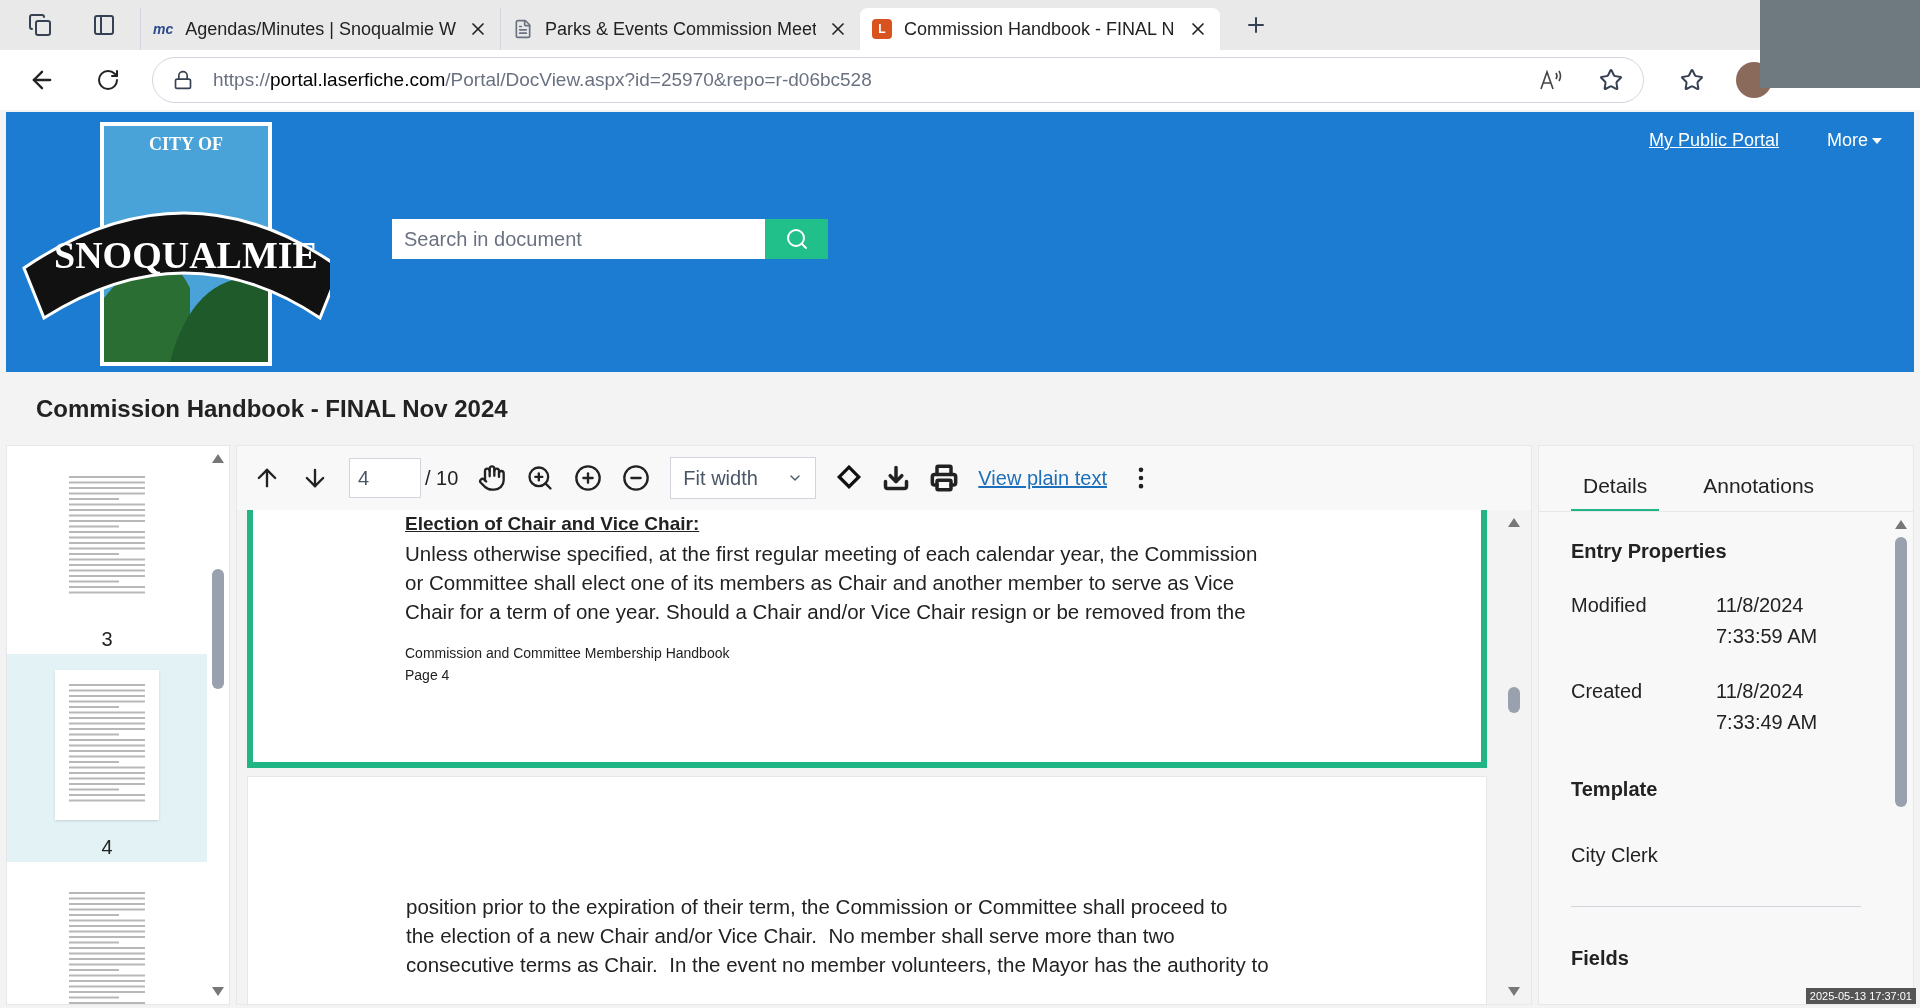 This screenshot has width=1920, height=1008. I want to click on portal-link: My Public Portal, so click(1713, 140).